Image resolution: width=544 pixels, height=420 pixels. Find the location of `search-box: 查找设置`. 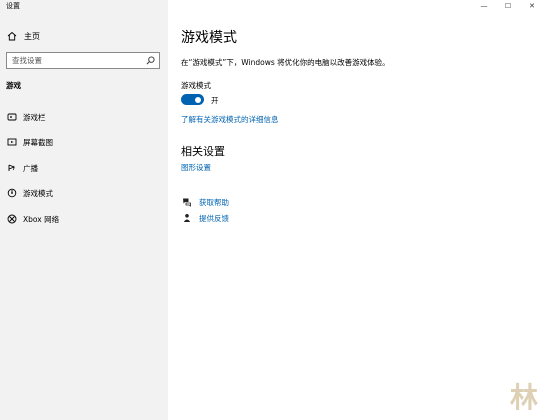

search-box: 查找设置 is located at coordinates (83, 60).